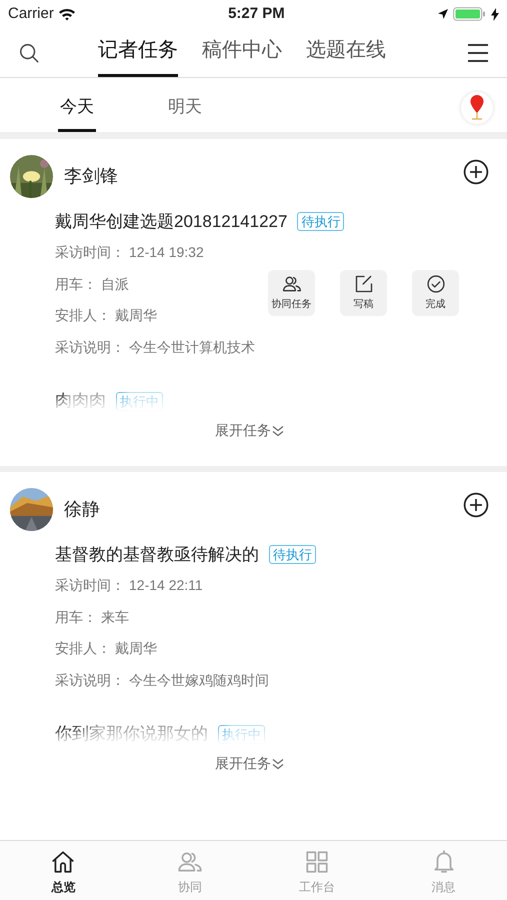  What do you see at coordinates (82, 509) in the screenshot?
I see `person-name: 徐静` at bounding box center [82, 509].